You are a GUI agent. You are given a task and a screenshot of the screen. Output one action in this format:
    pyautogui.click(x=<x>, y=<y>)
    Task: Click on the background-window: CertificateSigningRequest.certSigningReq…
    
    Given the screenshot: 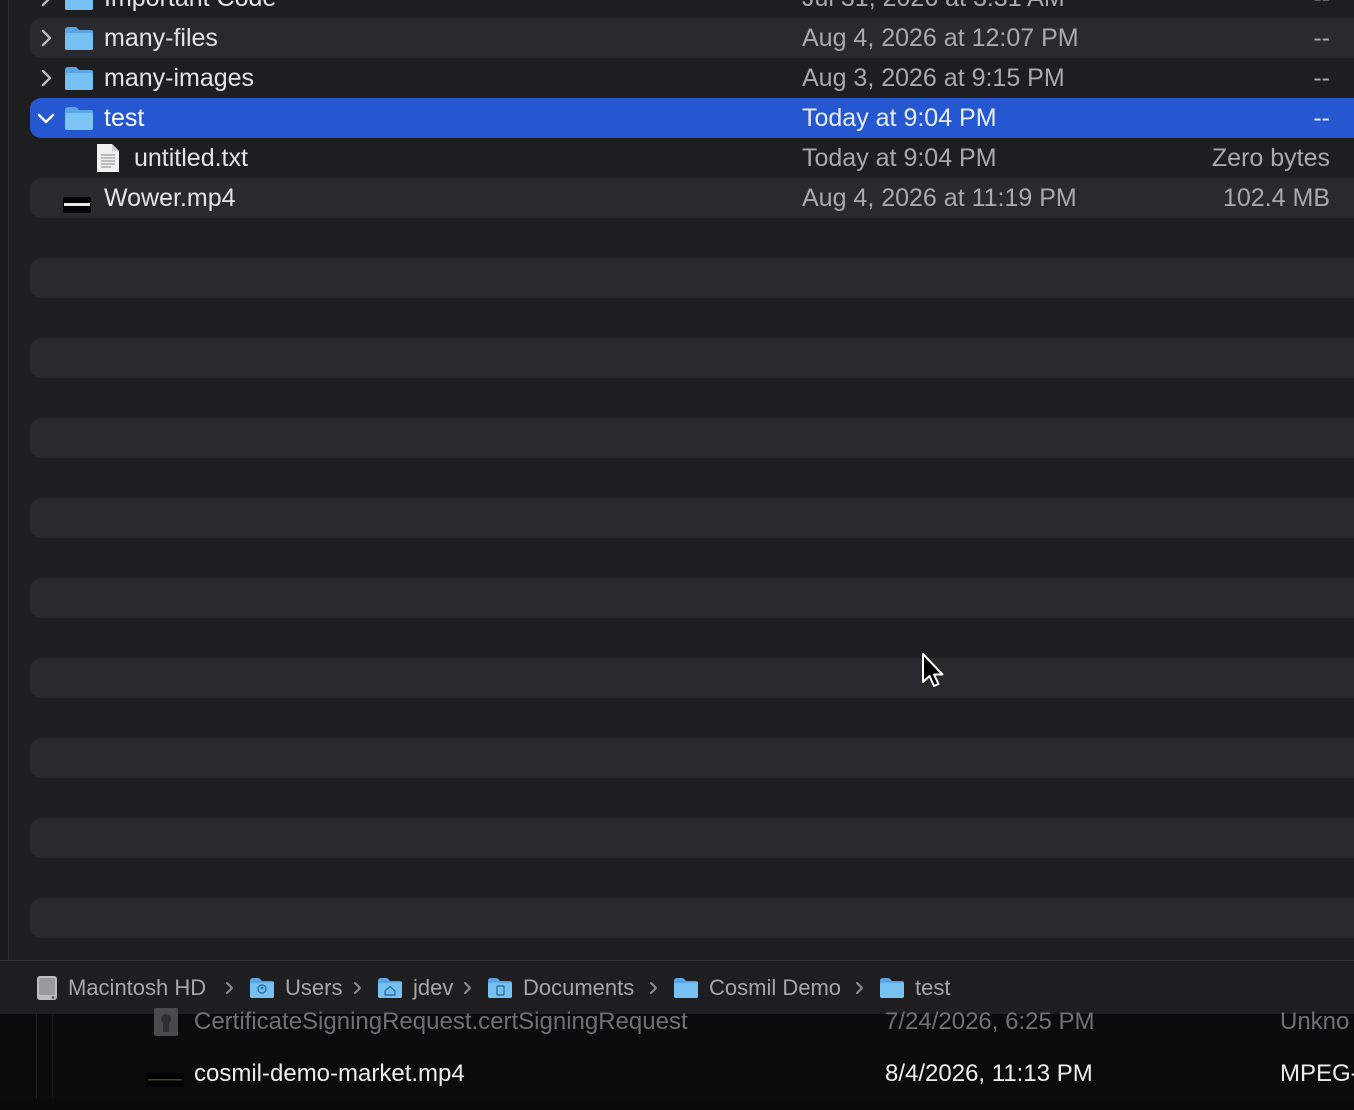 What is the action you would take?
    pyautogui.click(x=677, y=1053)
    